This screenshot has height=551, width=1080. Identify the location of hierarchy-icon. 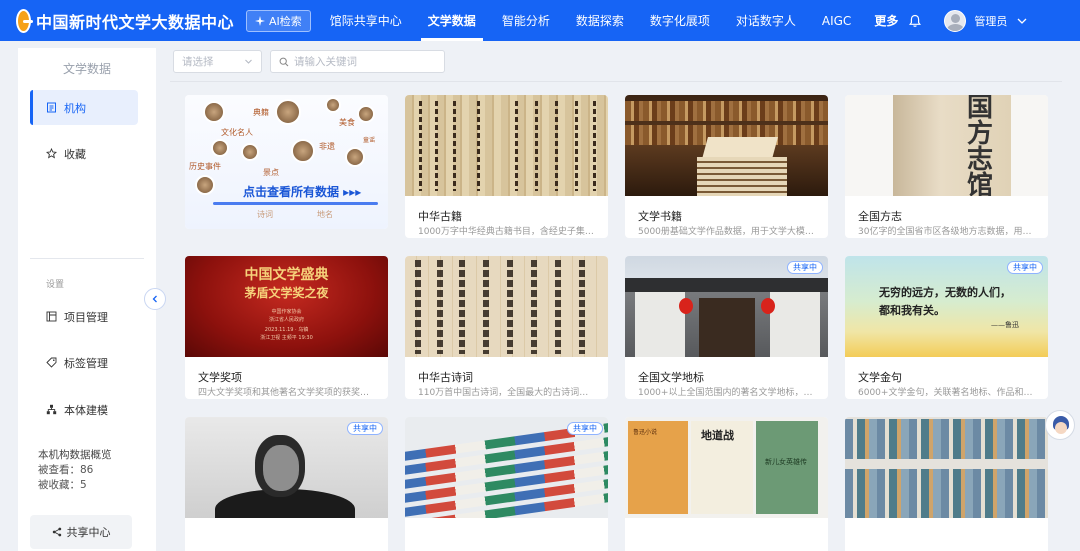
(51, 409).